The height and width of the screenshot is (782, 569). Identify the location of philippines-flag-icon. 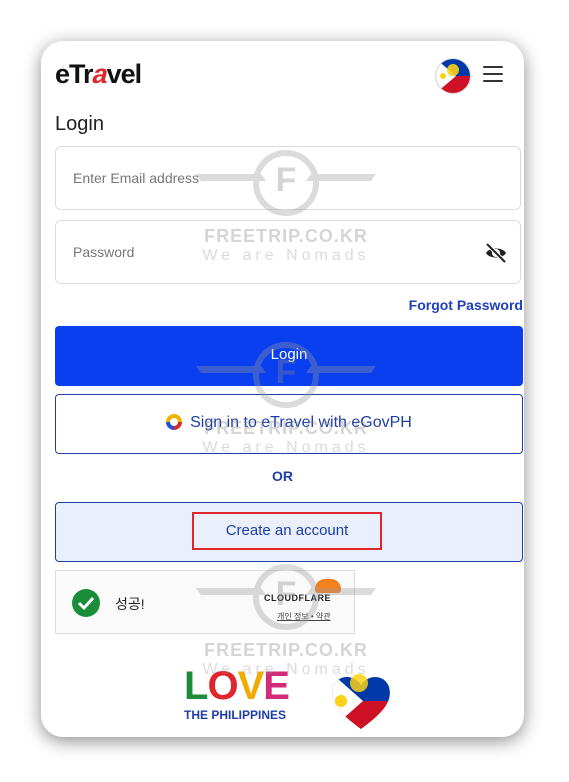
(453, 76).